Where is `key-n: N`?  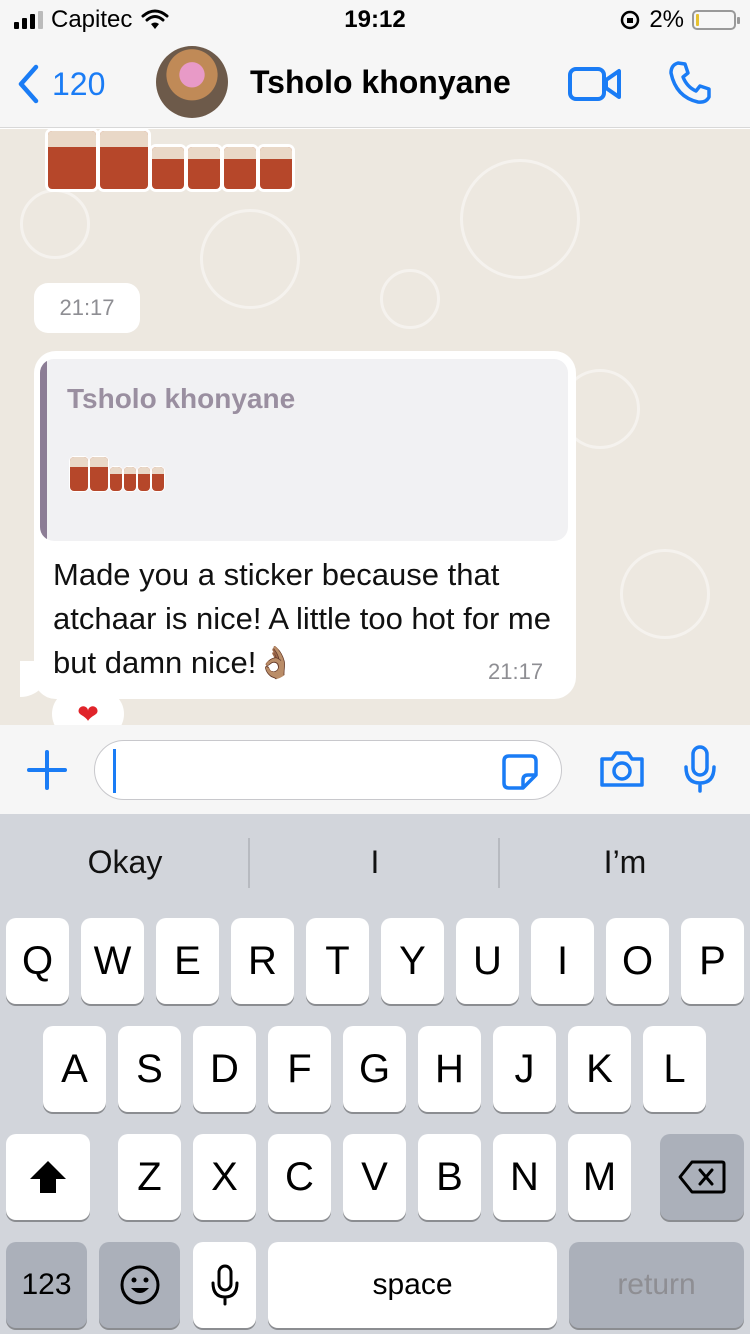
key-n: N is located at coordinates (524, 1177).